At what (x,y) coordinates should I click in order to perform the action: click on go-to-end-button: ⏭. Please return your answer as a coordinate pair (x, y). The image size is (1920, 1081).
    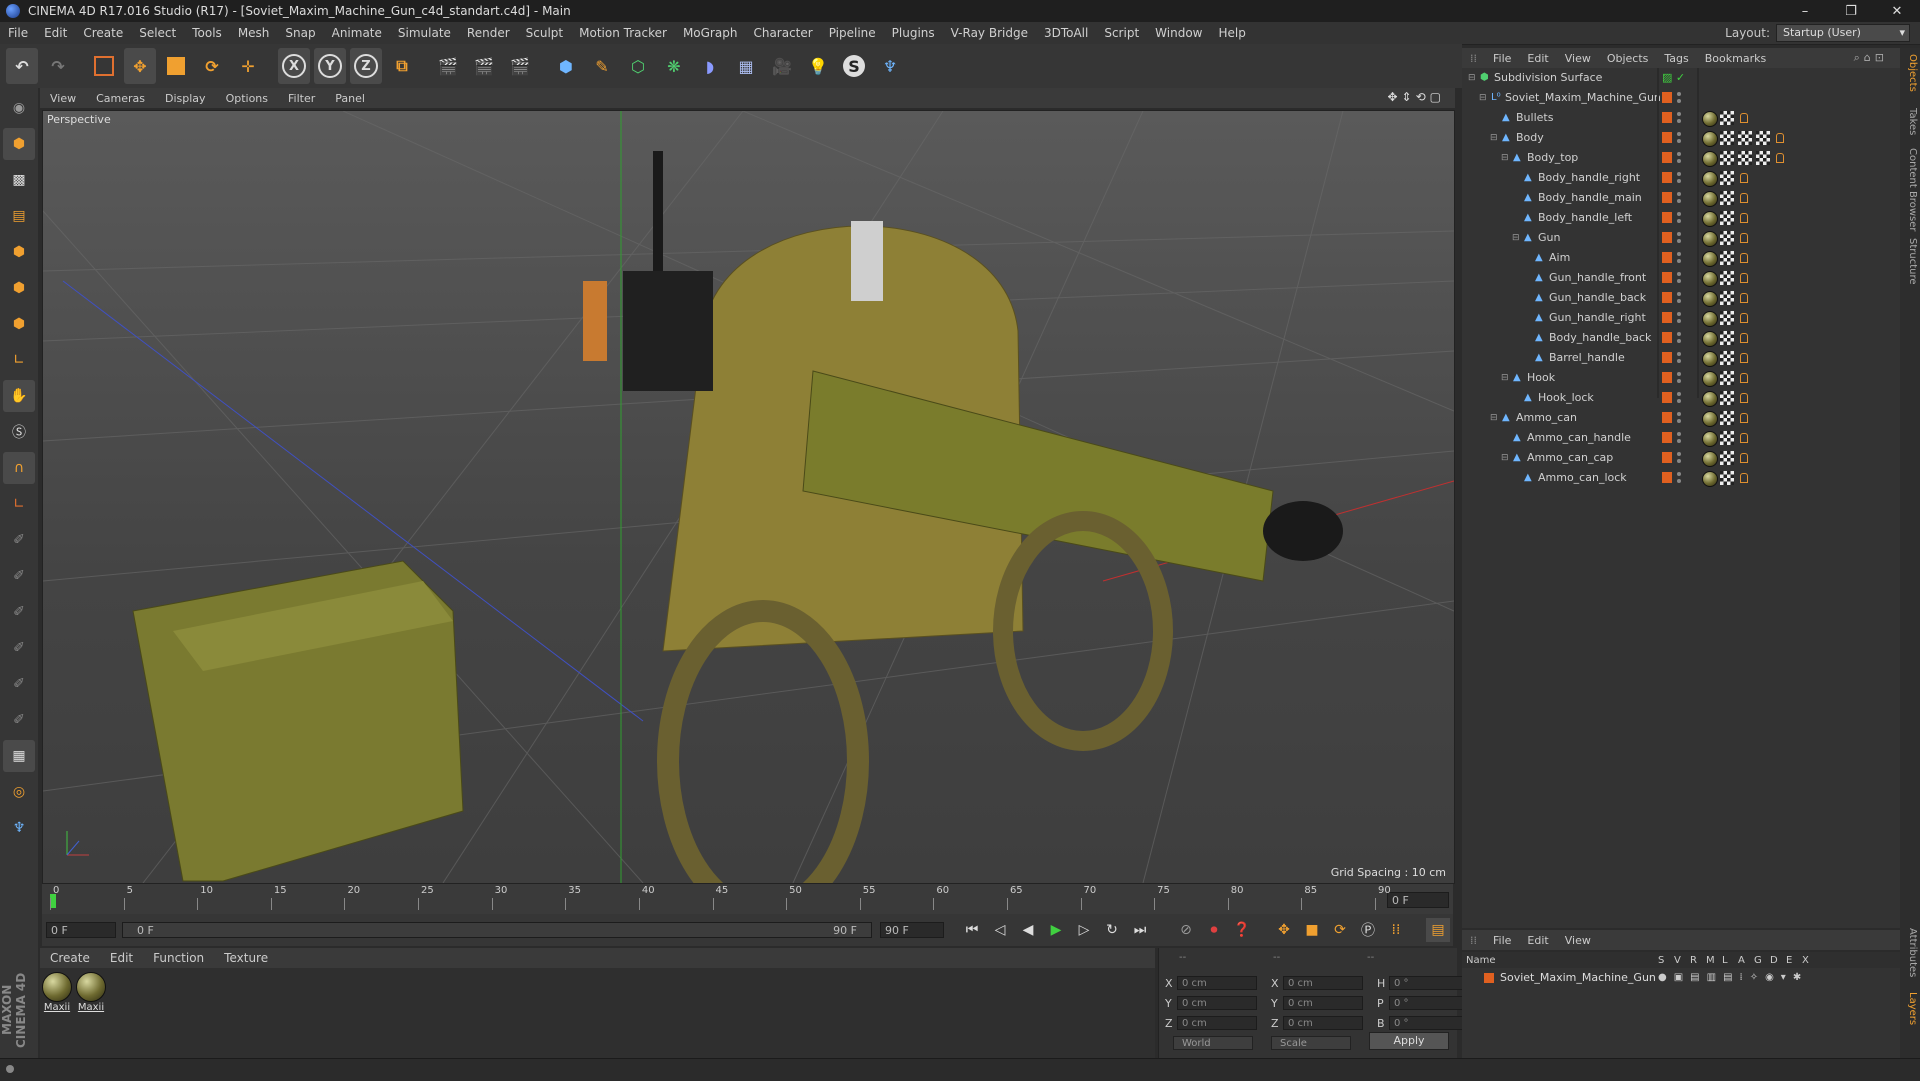
    Looking at the image, I should click on (1140, 930).